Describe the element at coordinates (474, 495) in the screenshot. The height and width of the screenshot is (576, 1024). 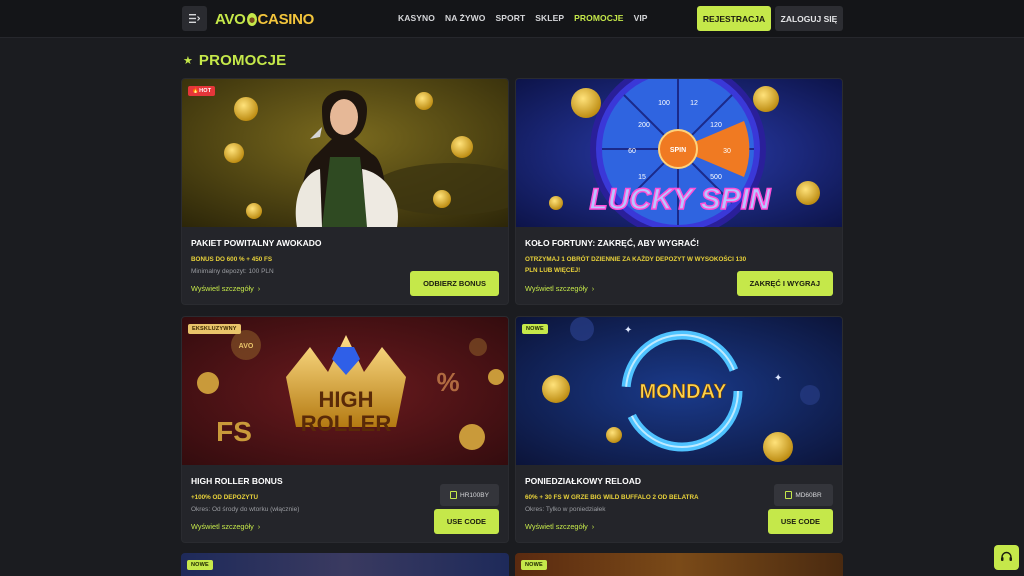
I see `promo-code-value: HR100BY` at that location.